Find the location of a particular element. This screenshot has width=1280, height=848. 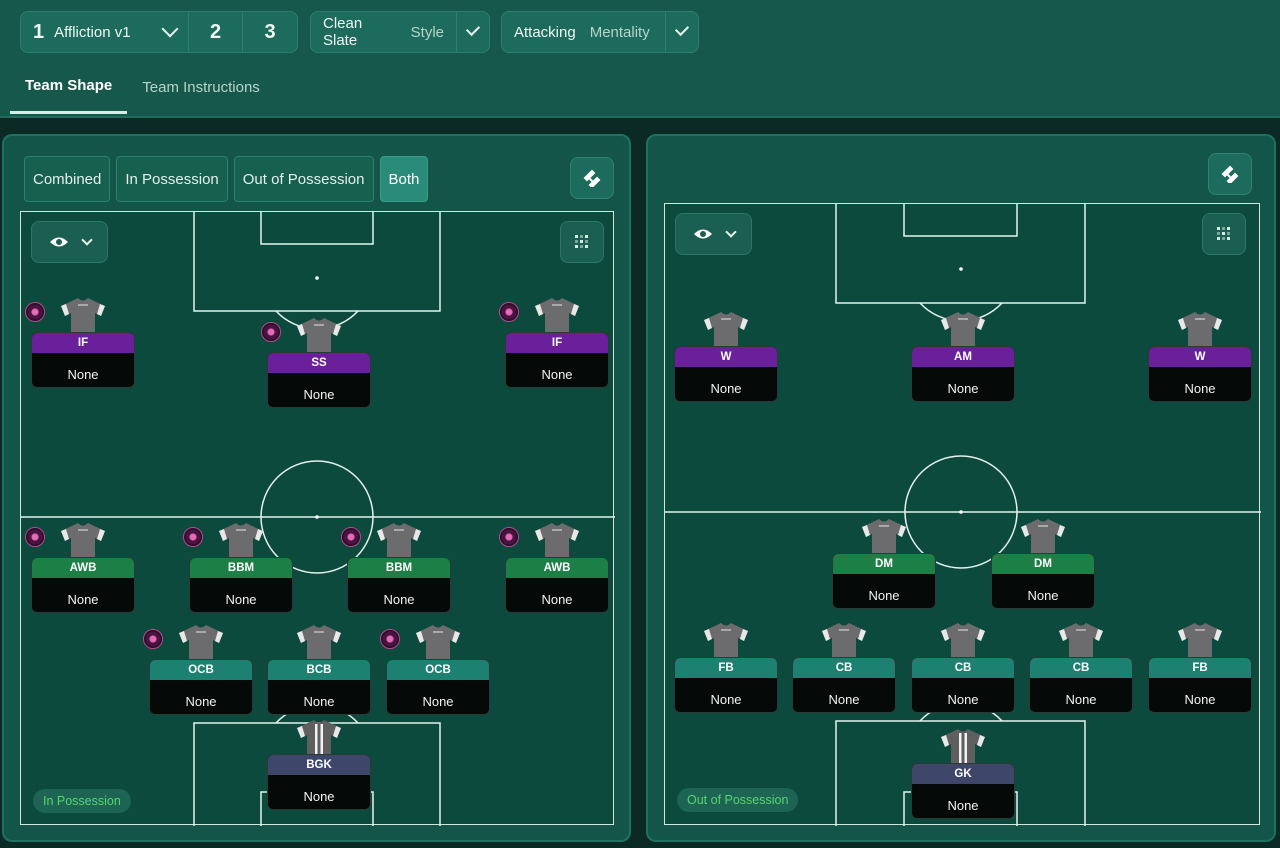

player-position-bcb: BCB None is located at coordinates (319, 669).